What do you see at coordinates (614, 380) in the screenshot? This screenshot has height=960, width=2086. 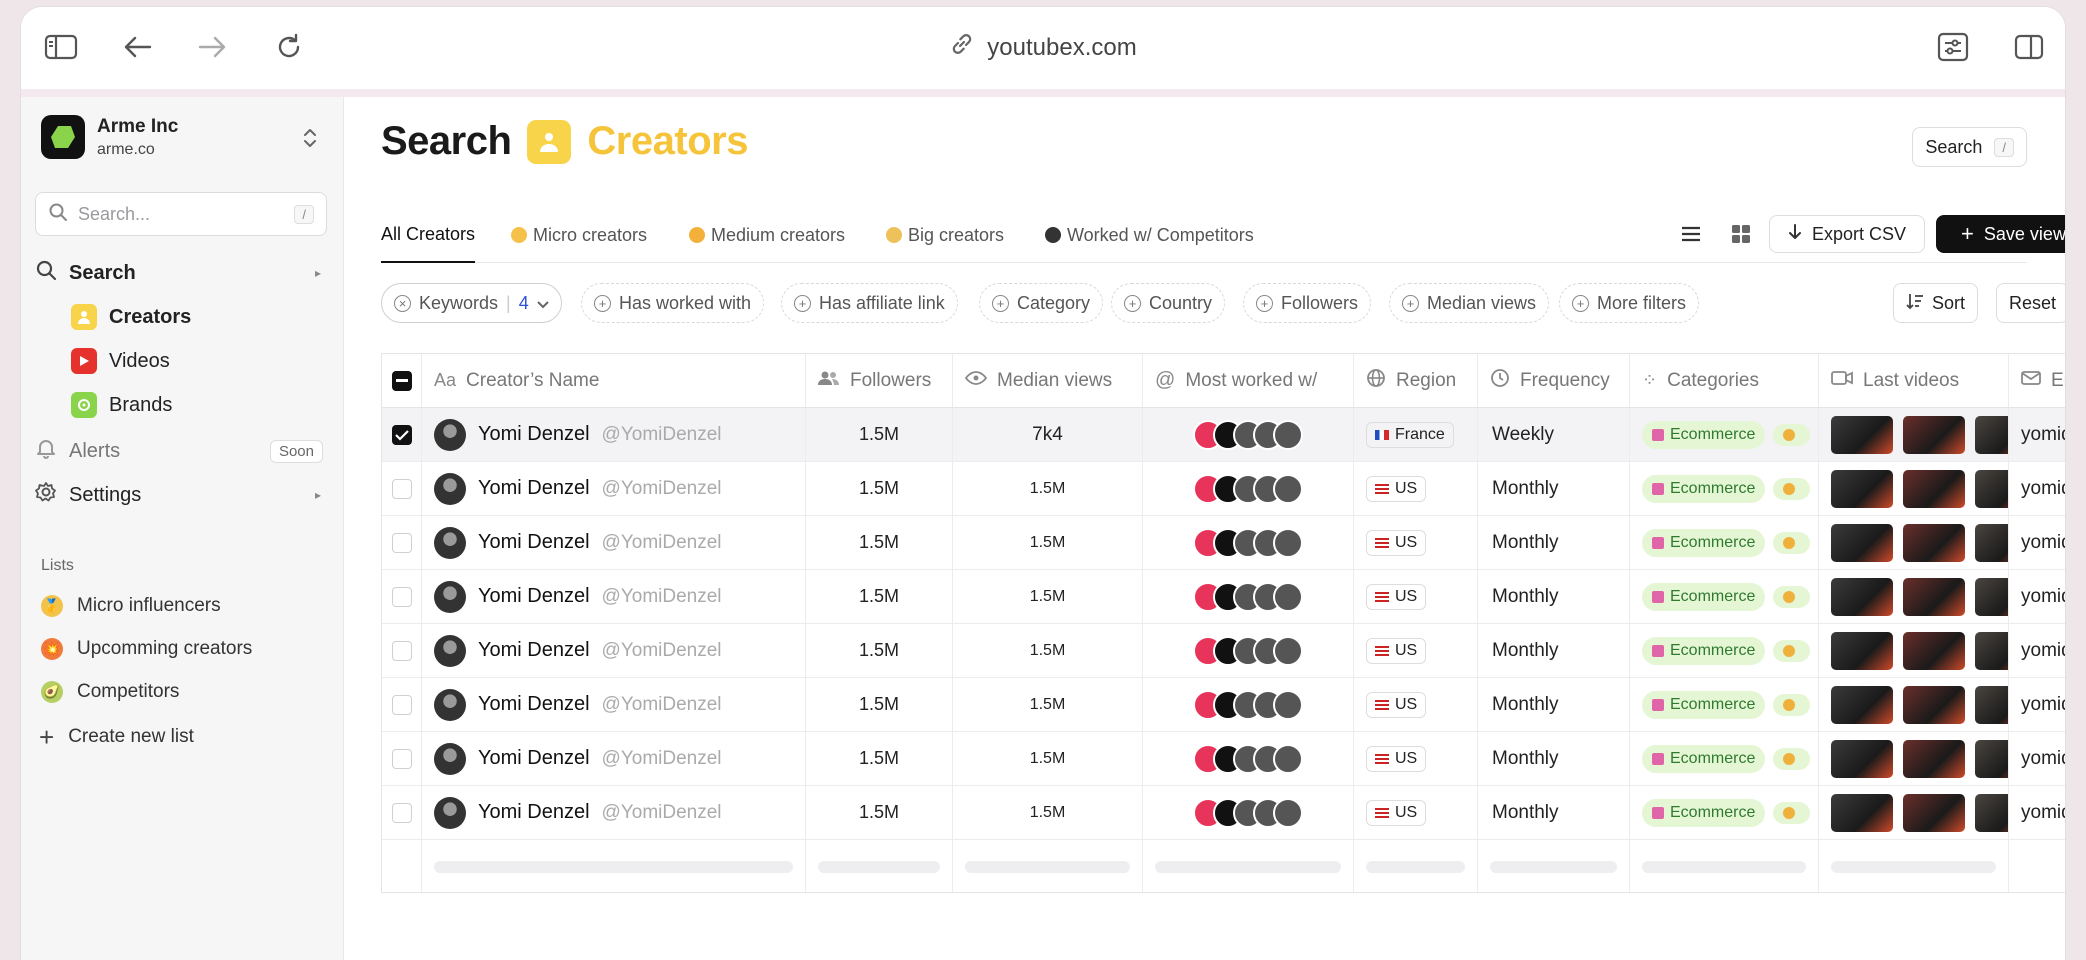 I see `column-header-name: Aa Creator’s Name` at bounding box center [614, 380].